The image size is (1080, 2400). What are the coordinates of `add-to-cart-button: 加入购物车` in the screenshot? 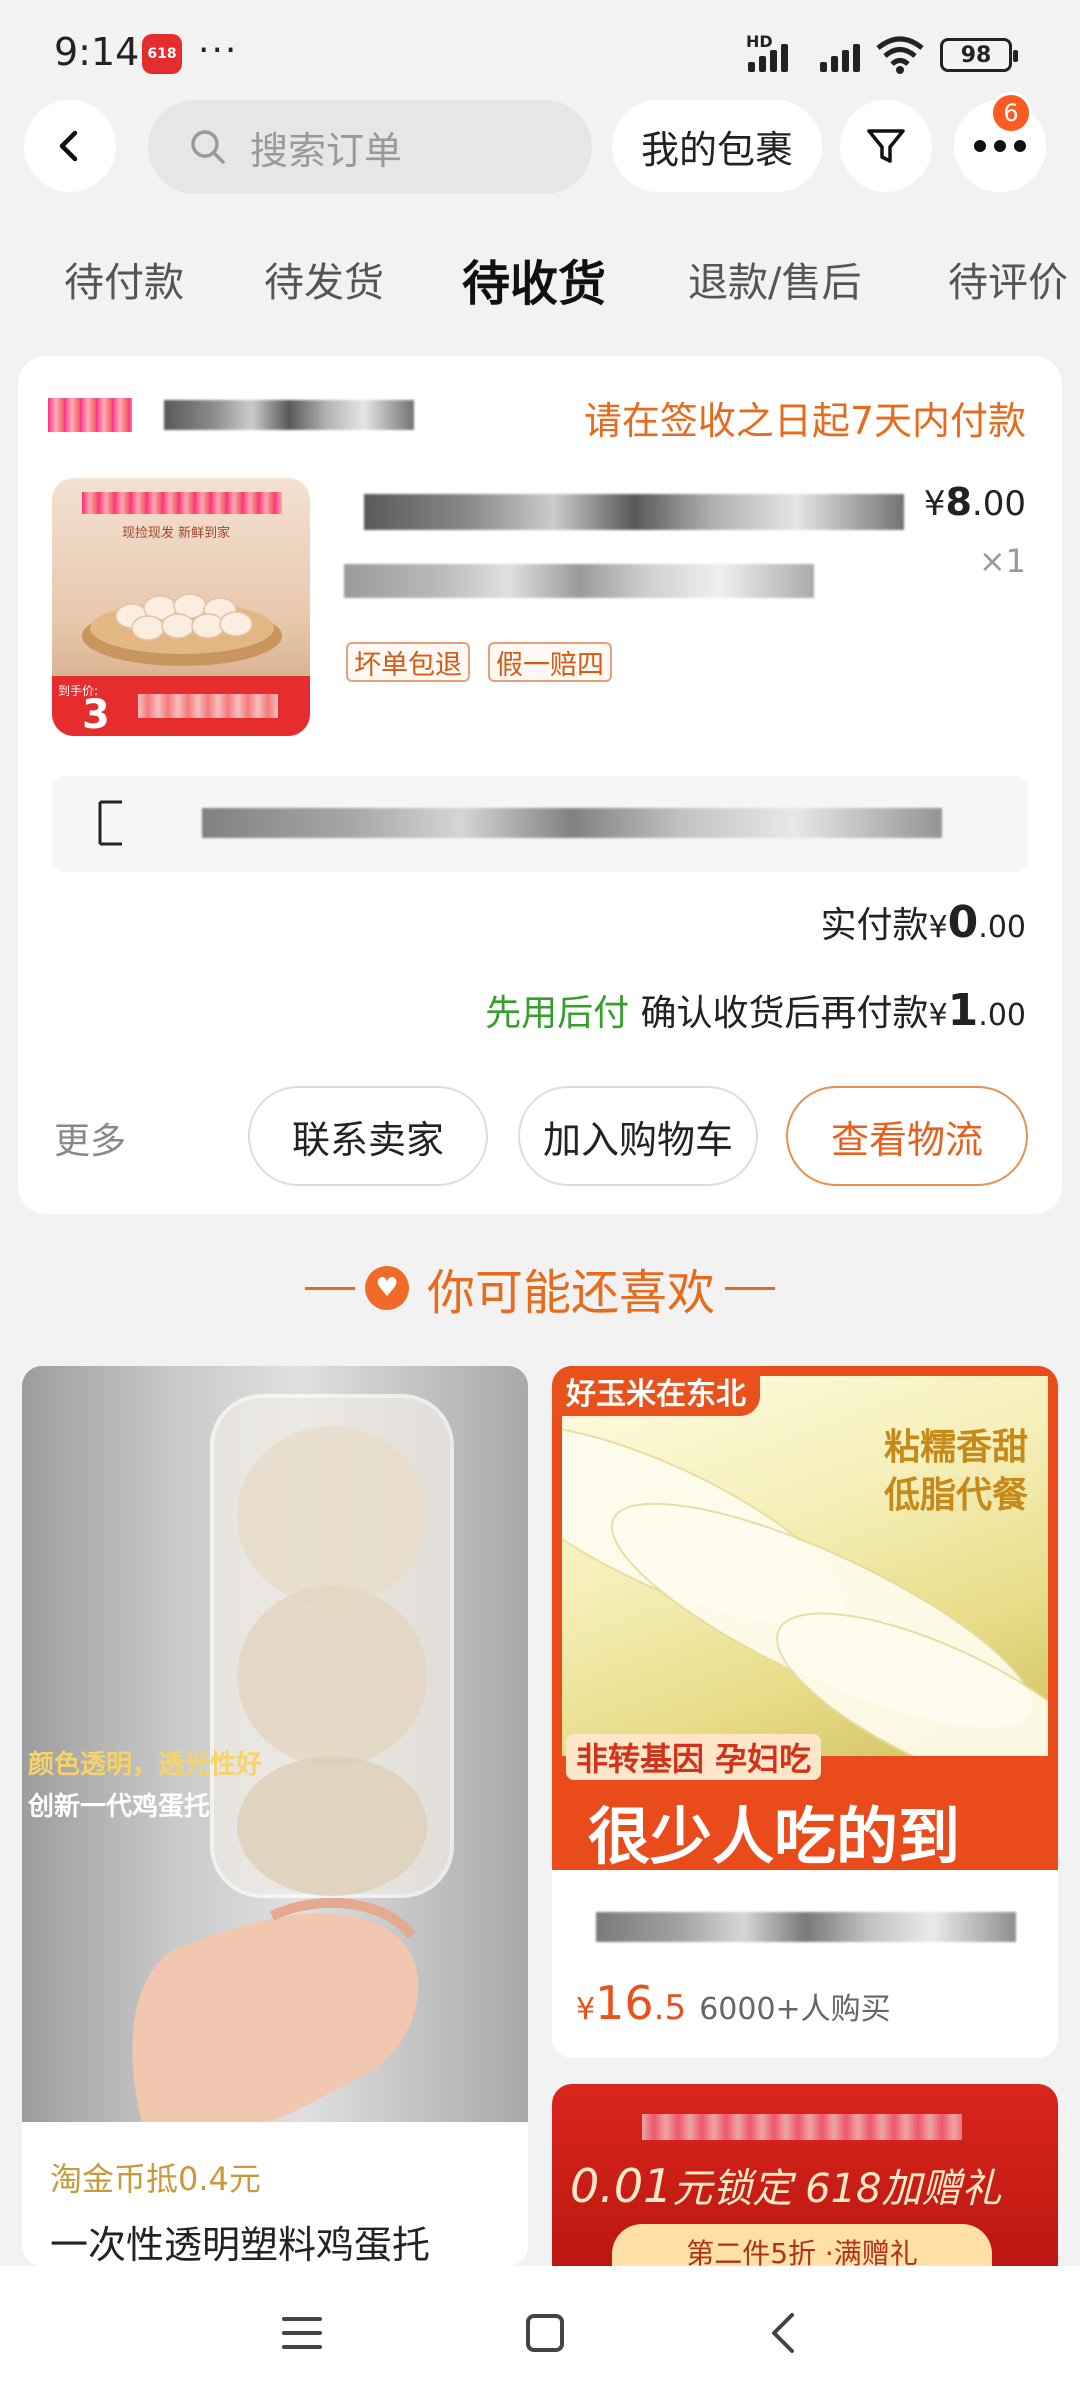 It's located at (638, 1136).